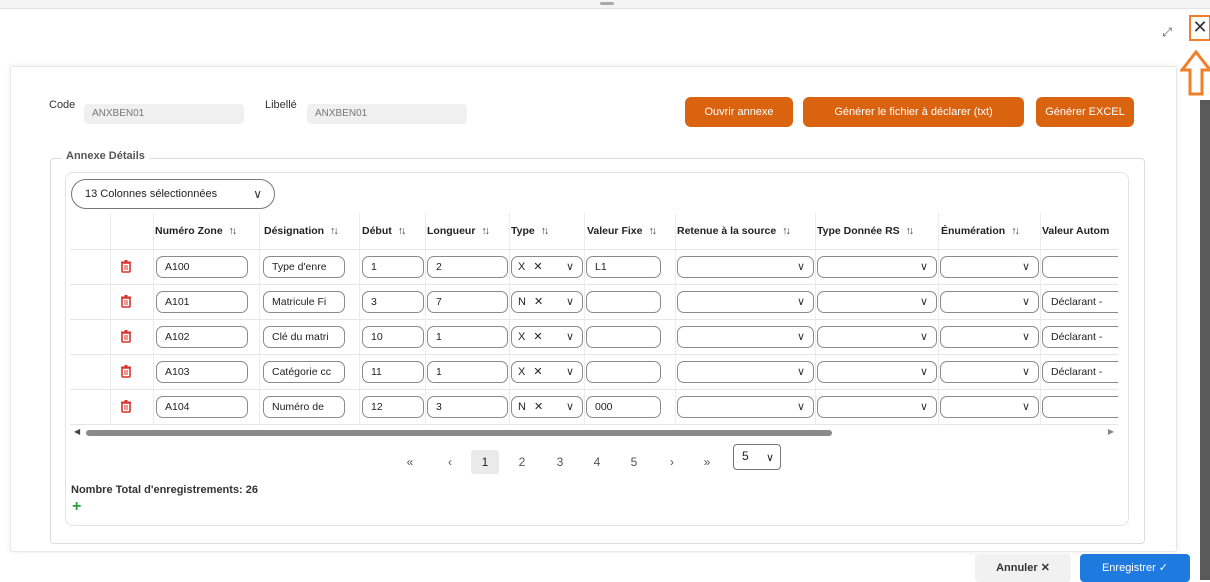  Describe the element at coordinates (522, 462) in the screenshot. I see `page-2-button: 2` at that location.